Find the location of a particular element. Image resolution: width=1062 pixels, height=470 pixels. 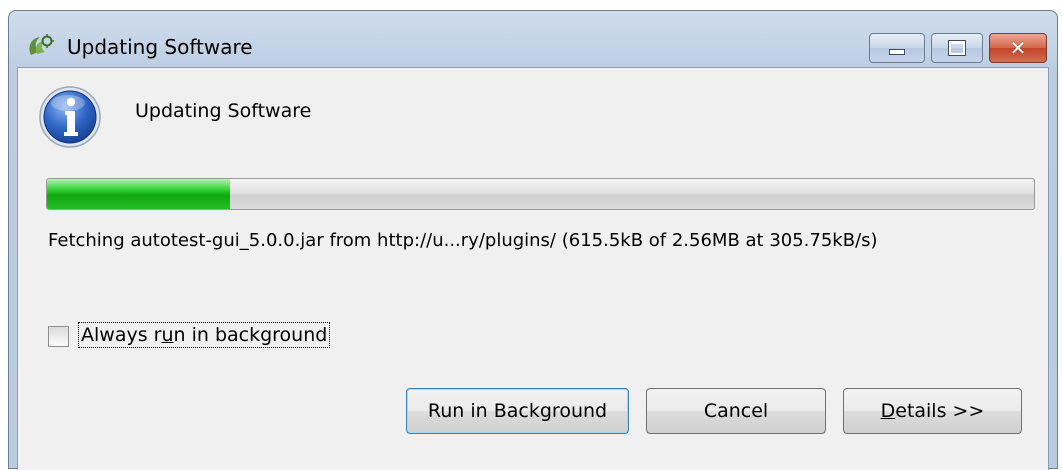

download-progress-bar is located at coordinates (540, 194).